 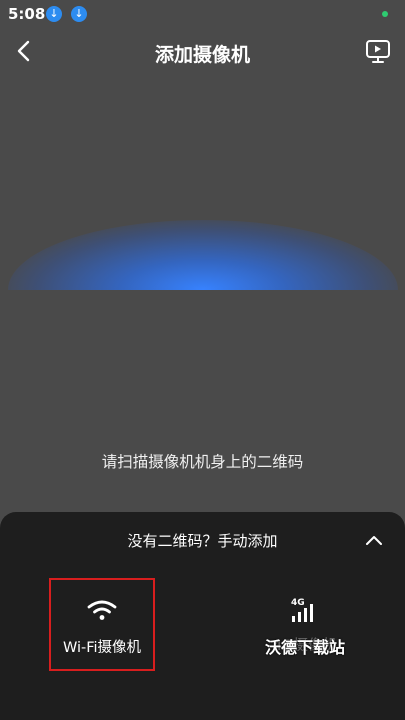 I want to click on page-title: 添加摄像机, so click(x=202, y=55).